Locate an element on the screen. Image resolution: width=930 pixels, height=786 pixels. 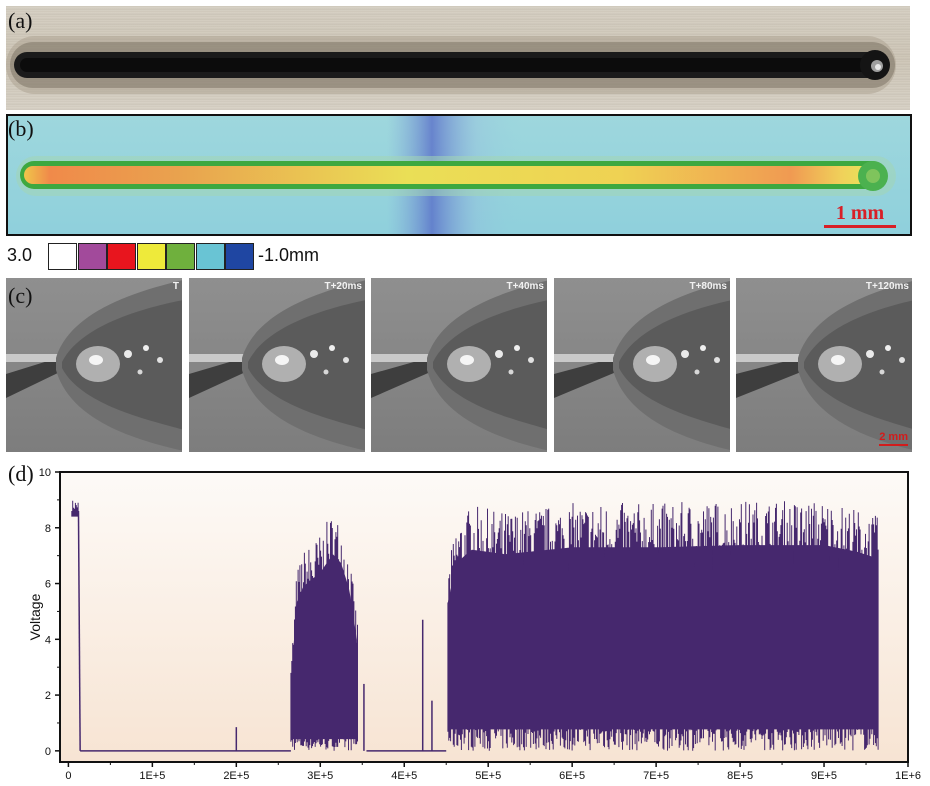
y-tick-label: 8 is located at coordinates (48, 529).